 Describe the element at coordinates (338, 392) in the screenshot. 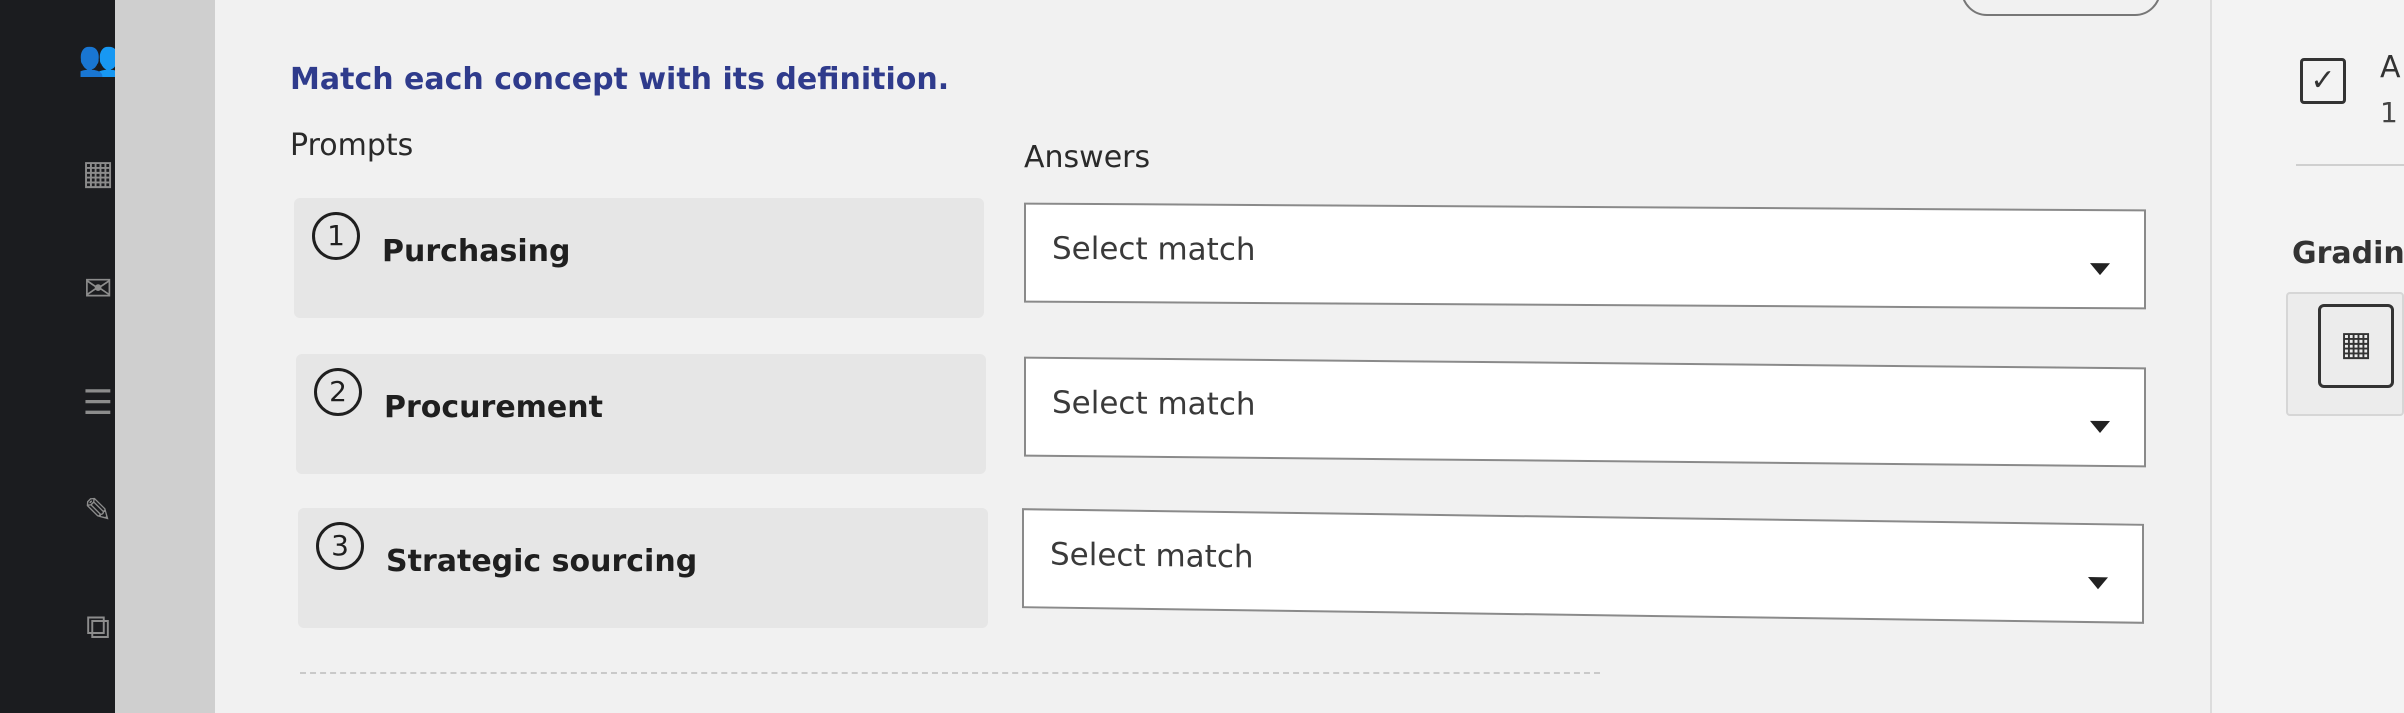

I see `number-badge: 2` at that location.